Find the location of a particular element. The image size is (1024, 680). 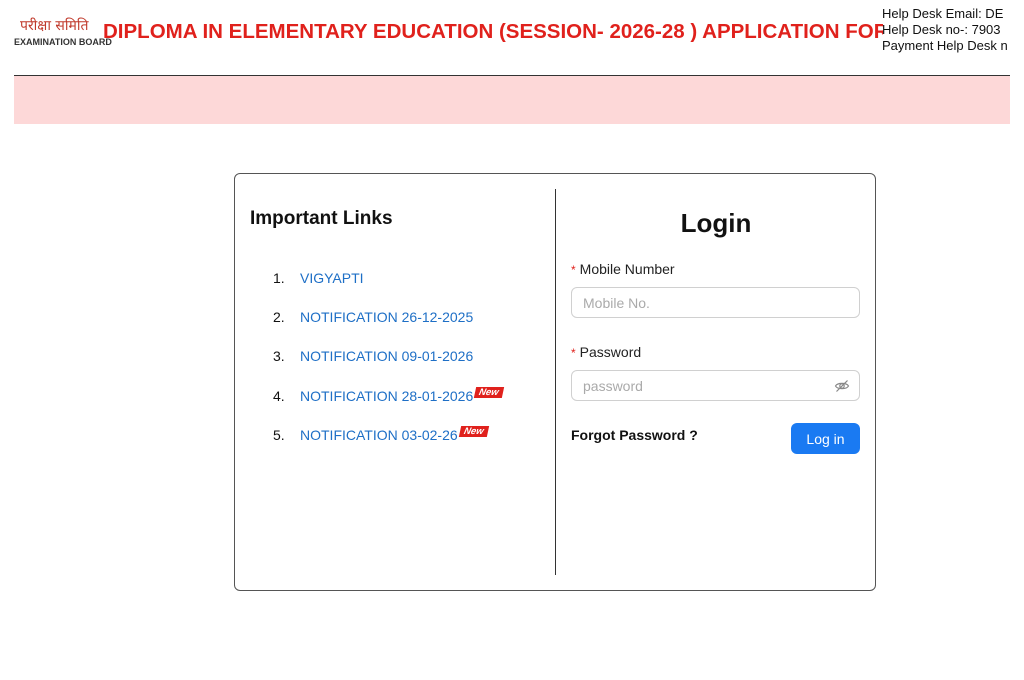

mobile-number-label: * Mobile Number is located at coordinates (623, 269).